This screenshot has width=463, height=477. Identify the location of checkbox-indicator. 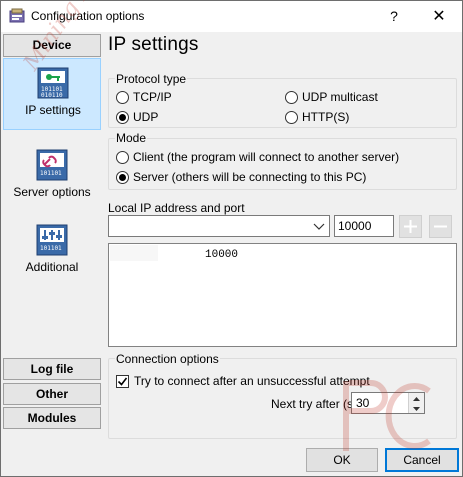
(122, 381).